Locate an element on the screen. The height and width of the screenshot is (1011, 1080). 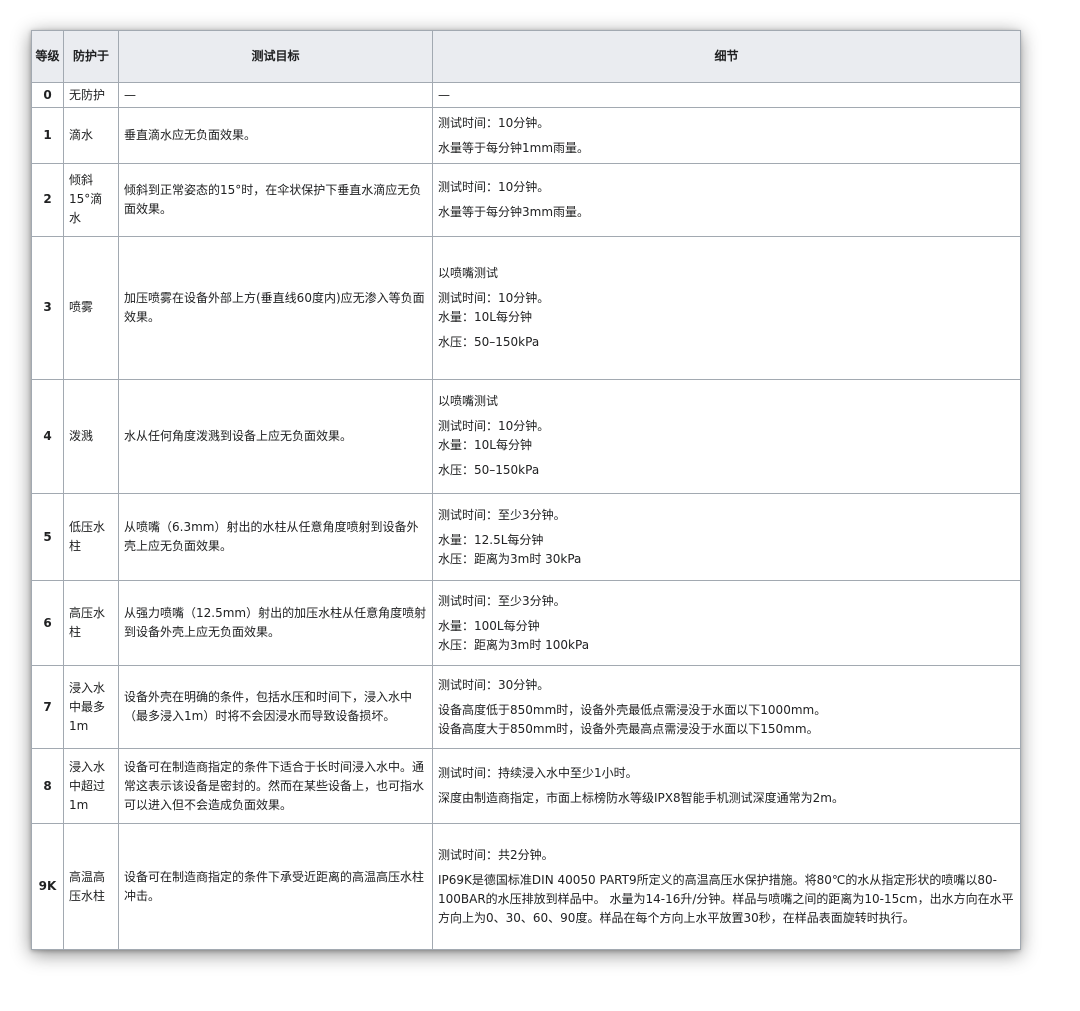
detail-line: — is located at coordinates (444, 94).